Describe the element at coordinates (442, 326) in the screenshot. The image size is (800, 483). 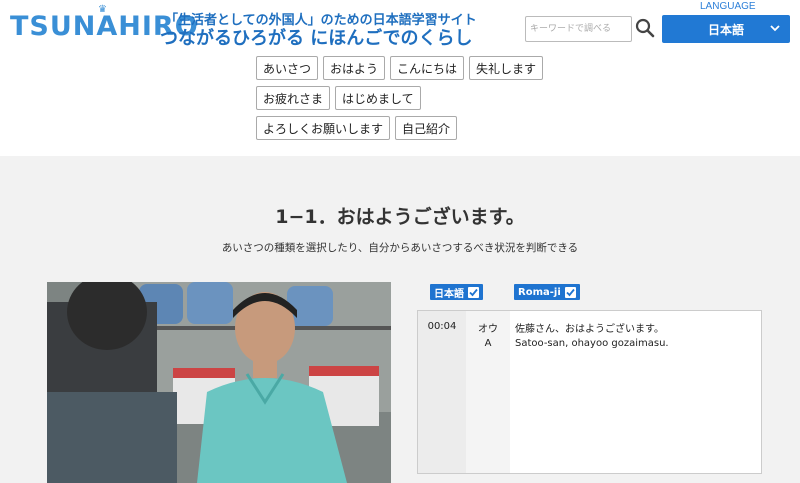
I see `transcript-time: 00:04` at that location.